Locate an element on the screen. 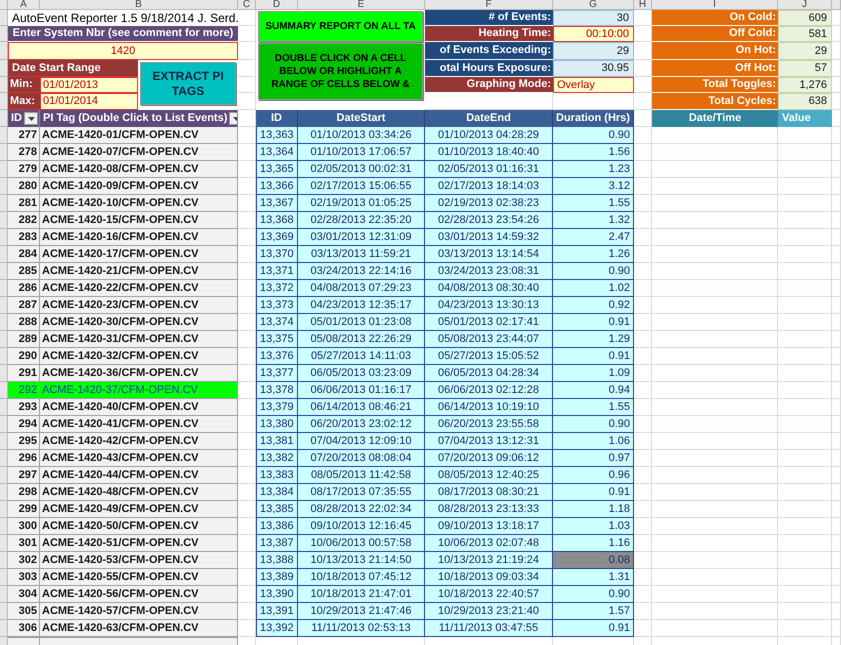 Image resolution: width=841 pixels, height=645 pixels. table-cell: 295 is located at coordinates (24, 441).